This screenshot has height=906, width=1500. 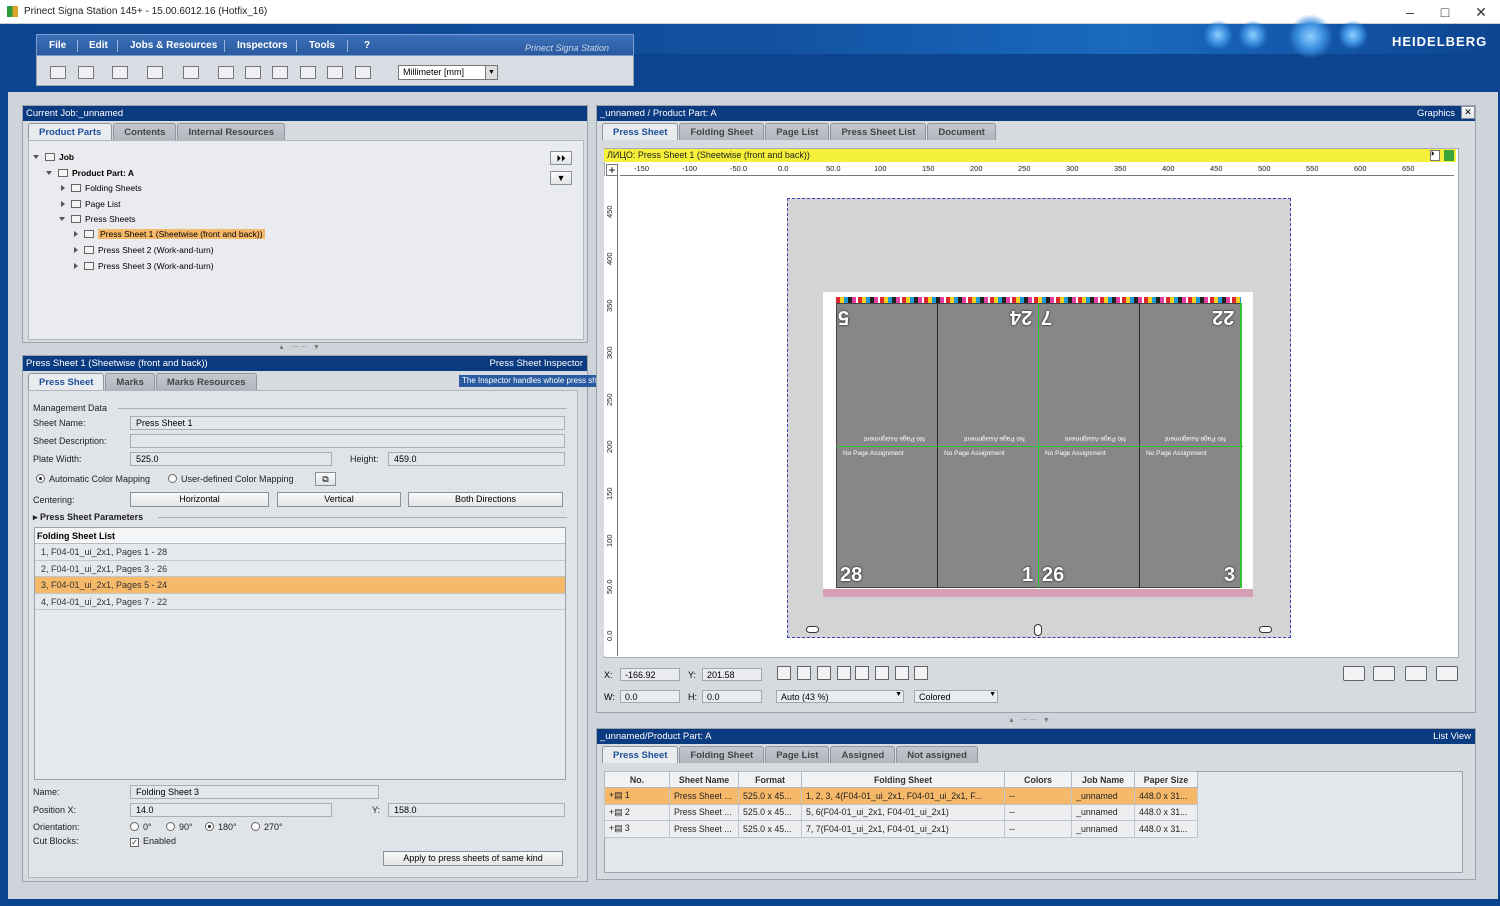 What do you see at coordinates (308, 72) in the screenshot?
I see `layout-icon` at bounding box center [308, 72].